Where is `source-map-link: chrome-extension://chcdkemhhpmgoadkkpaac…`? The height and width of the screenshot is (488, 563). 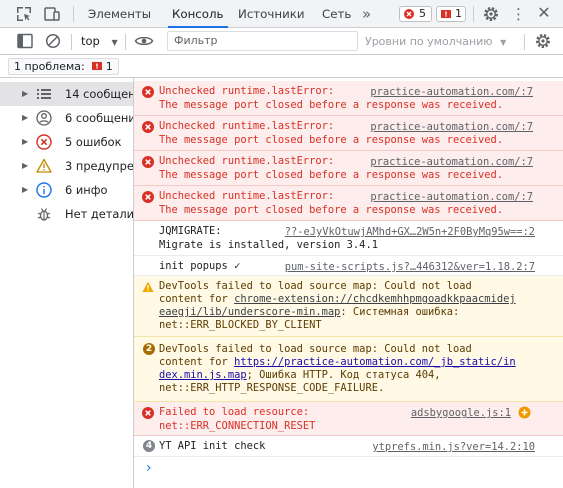
source-map-link: chrome-extension://chcdkemhhpmgoadkkpaac… is located at coordinates (375, 299).